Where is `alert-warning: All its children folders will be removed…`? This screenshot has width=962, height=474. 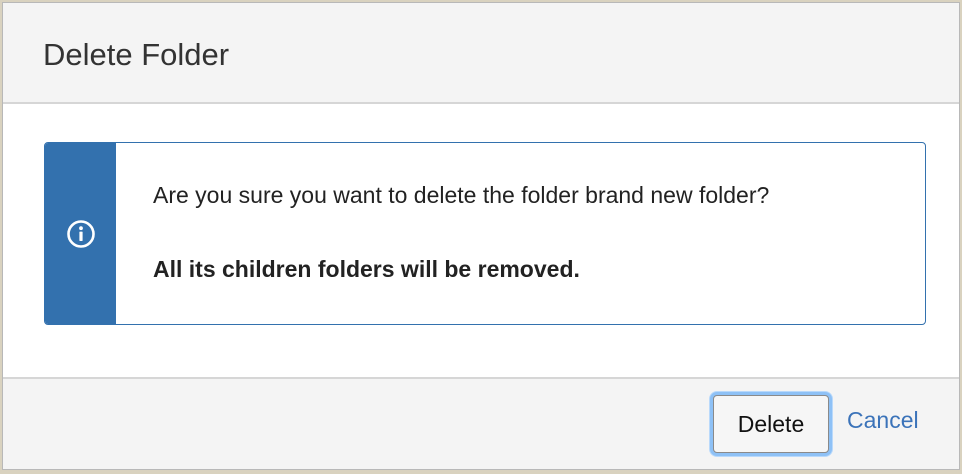 alert-warning: All its children folders will be removed… is located at coordinates (366, 269).